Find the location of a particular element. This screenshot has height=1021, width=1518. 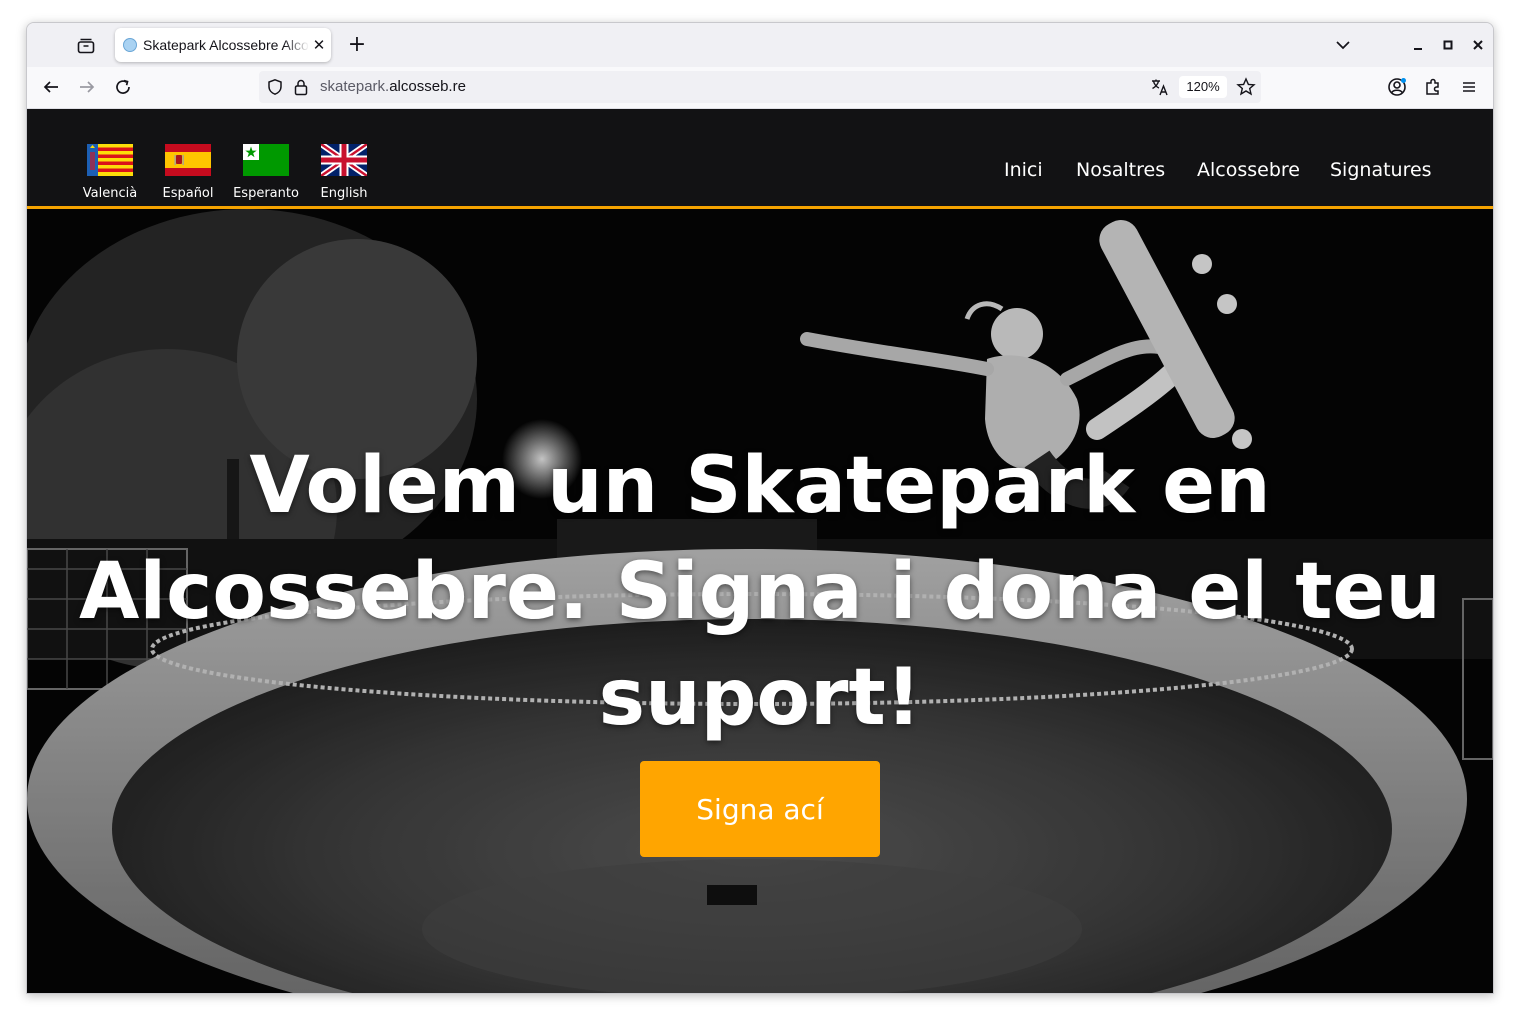

language-link-valencia: Valencià is located at coordinates (110, 172).